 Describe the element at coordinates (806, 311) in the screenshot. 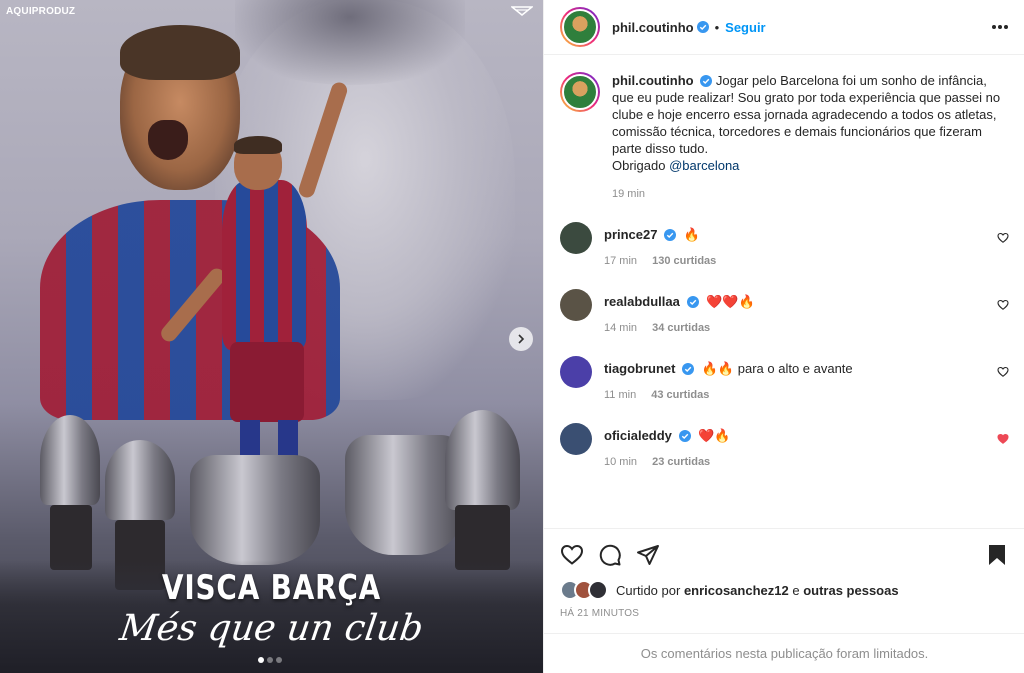

I see `comment-body: realabdullaa ❤️❤️🔥 14 min 34 curtidas` at that location.